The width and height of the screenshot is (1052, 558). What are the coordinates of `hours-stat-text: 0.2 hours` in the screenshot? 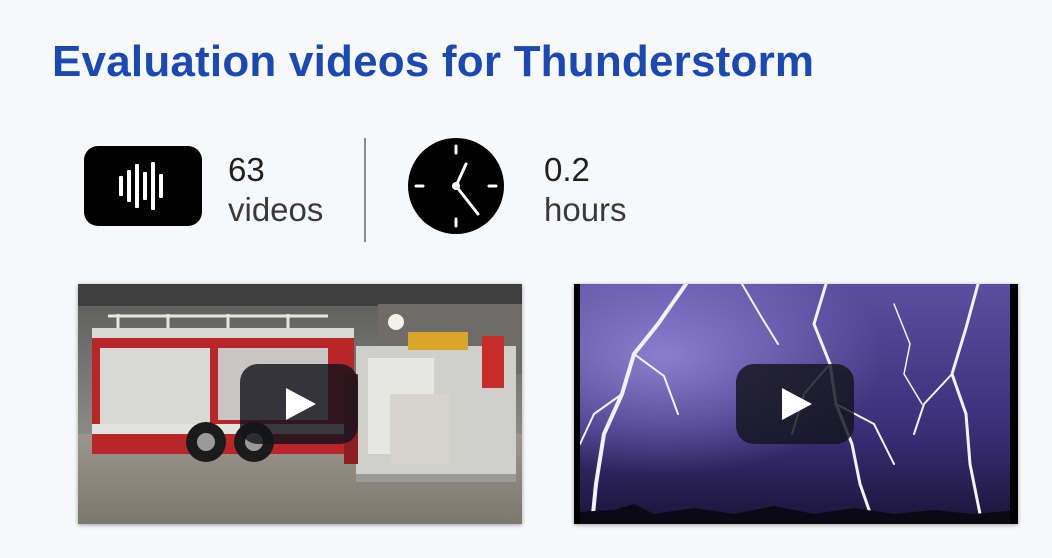 It's located at (585, 190).